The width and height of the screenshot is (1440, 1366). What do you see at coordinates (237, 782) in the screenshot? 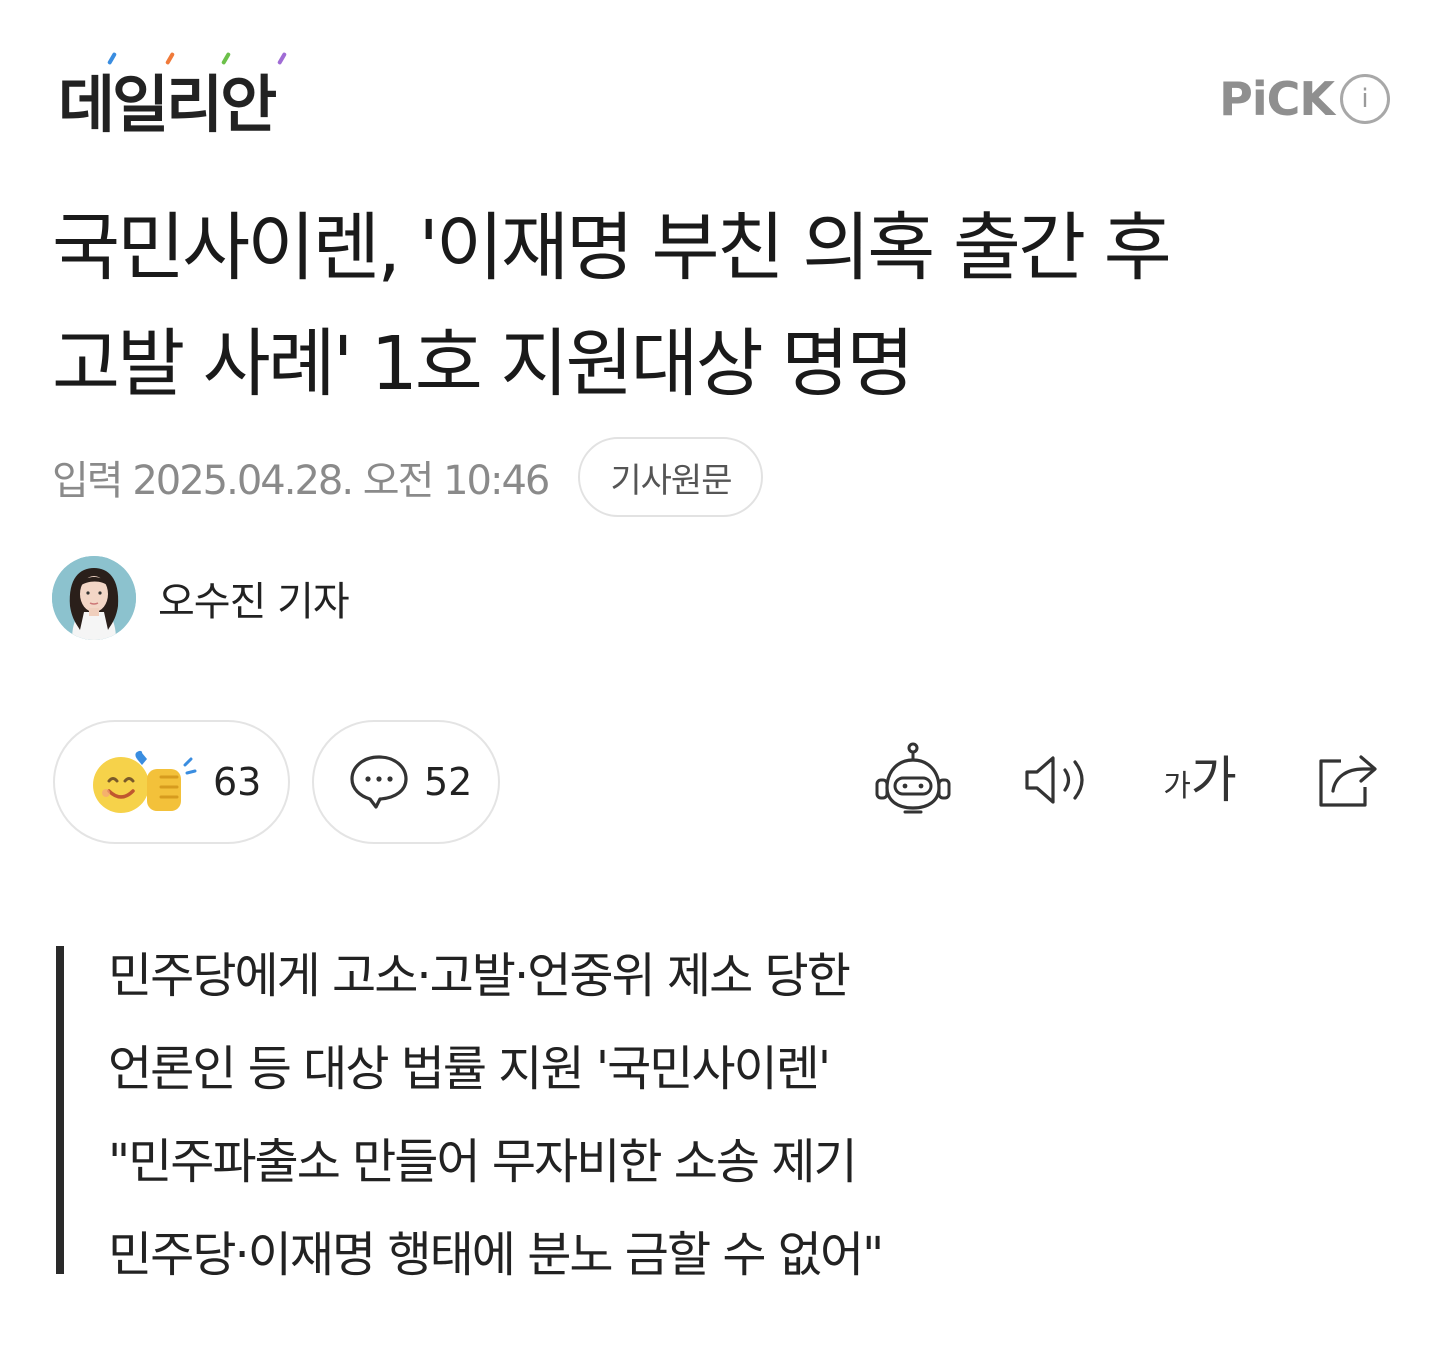
I see `like-count: 63` at bounding box center [237, 782].